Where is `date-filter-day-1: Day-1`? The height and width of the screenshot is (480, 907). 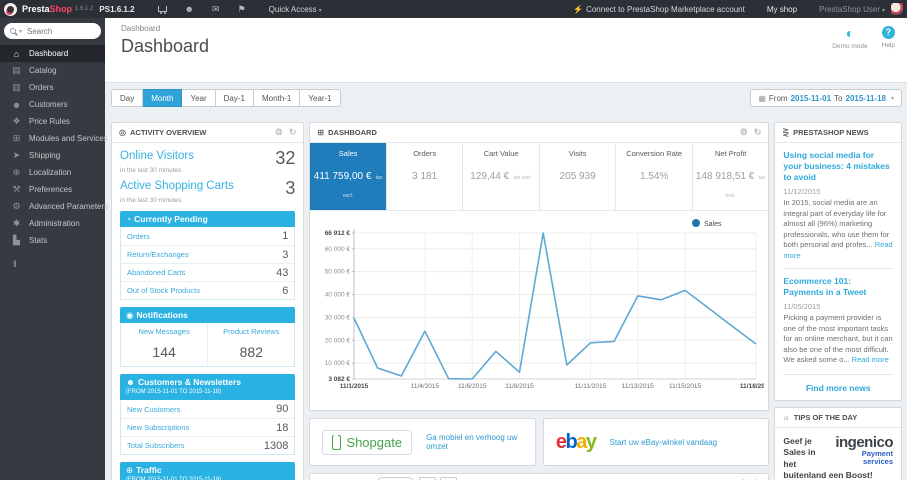 date-filter-day-1: Day-1 is located at coordinates (234, 98).